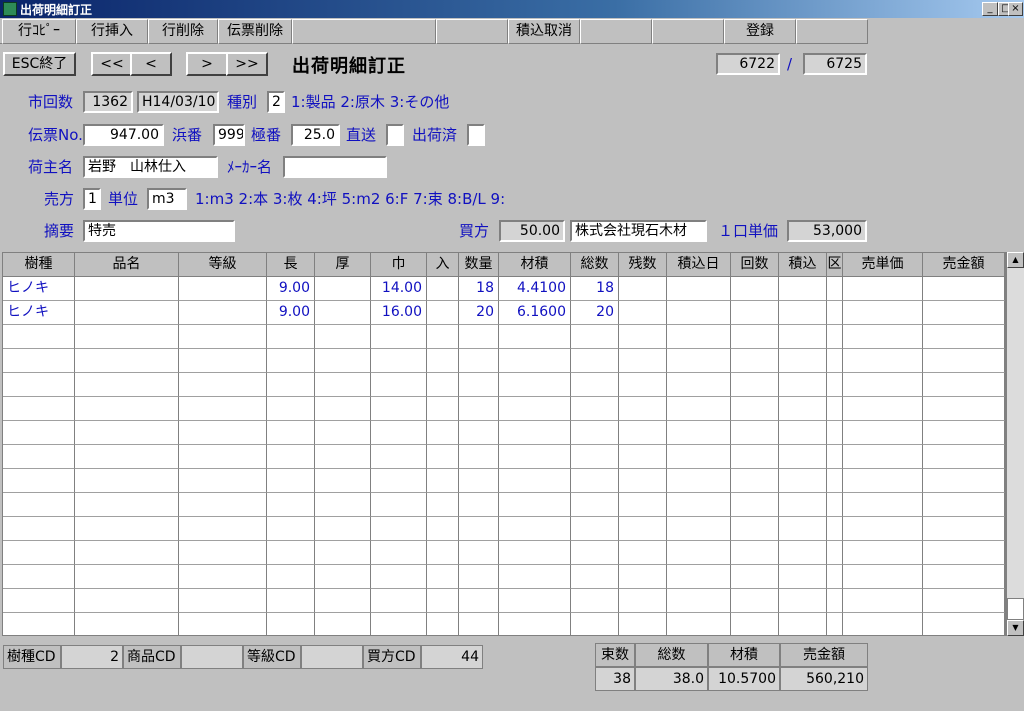 The image size is (1024, 711). Describe the element at coordinates (1015, 260) in the screenshot. I see `scroll-up-icon: ▲` at that location.